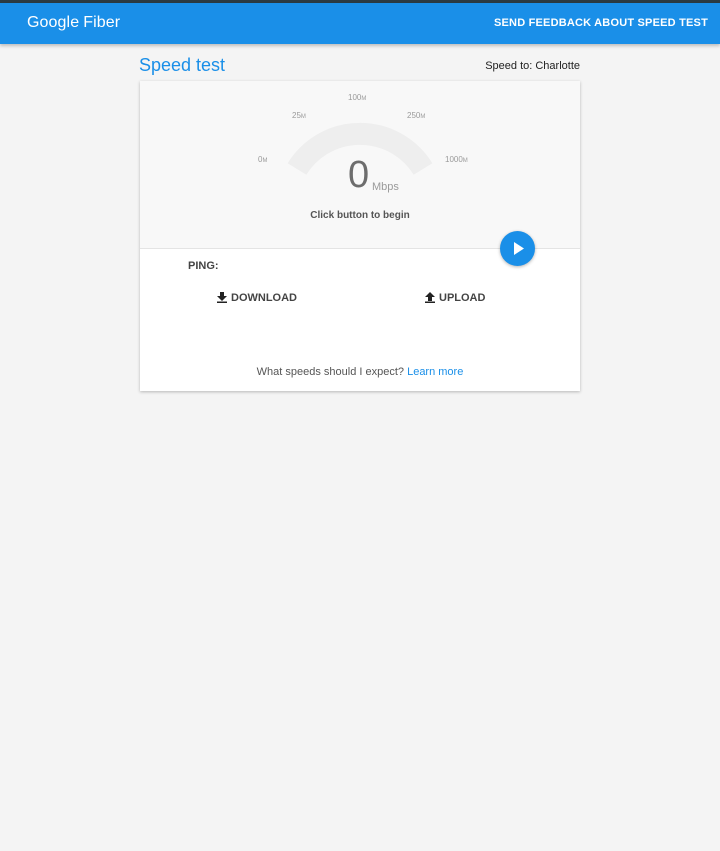  I want to click on tick-label-0: 0M, so click(263, 159).